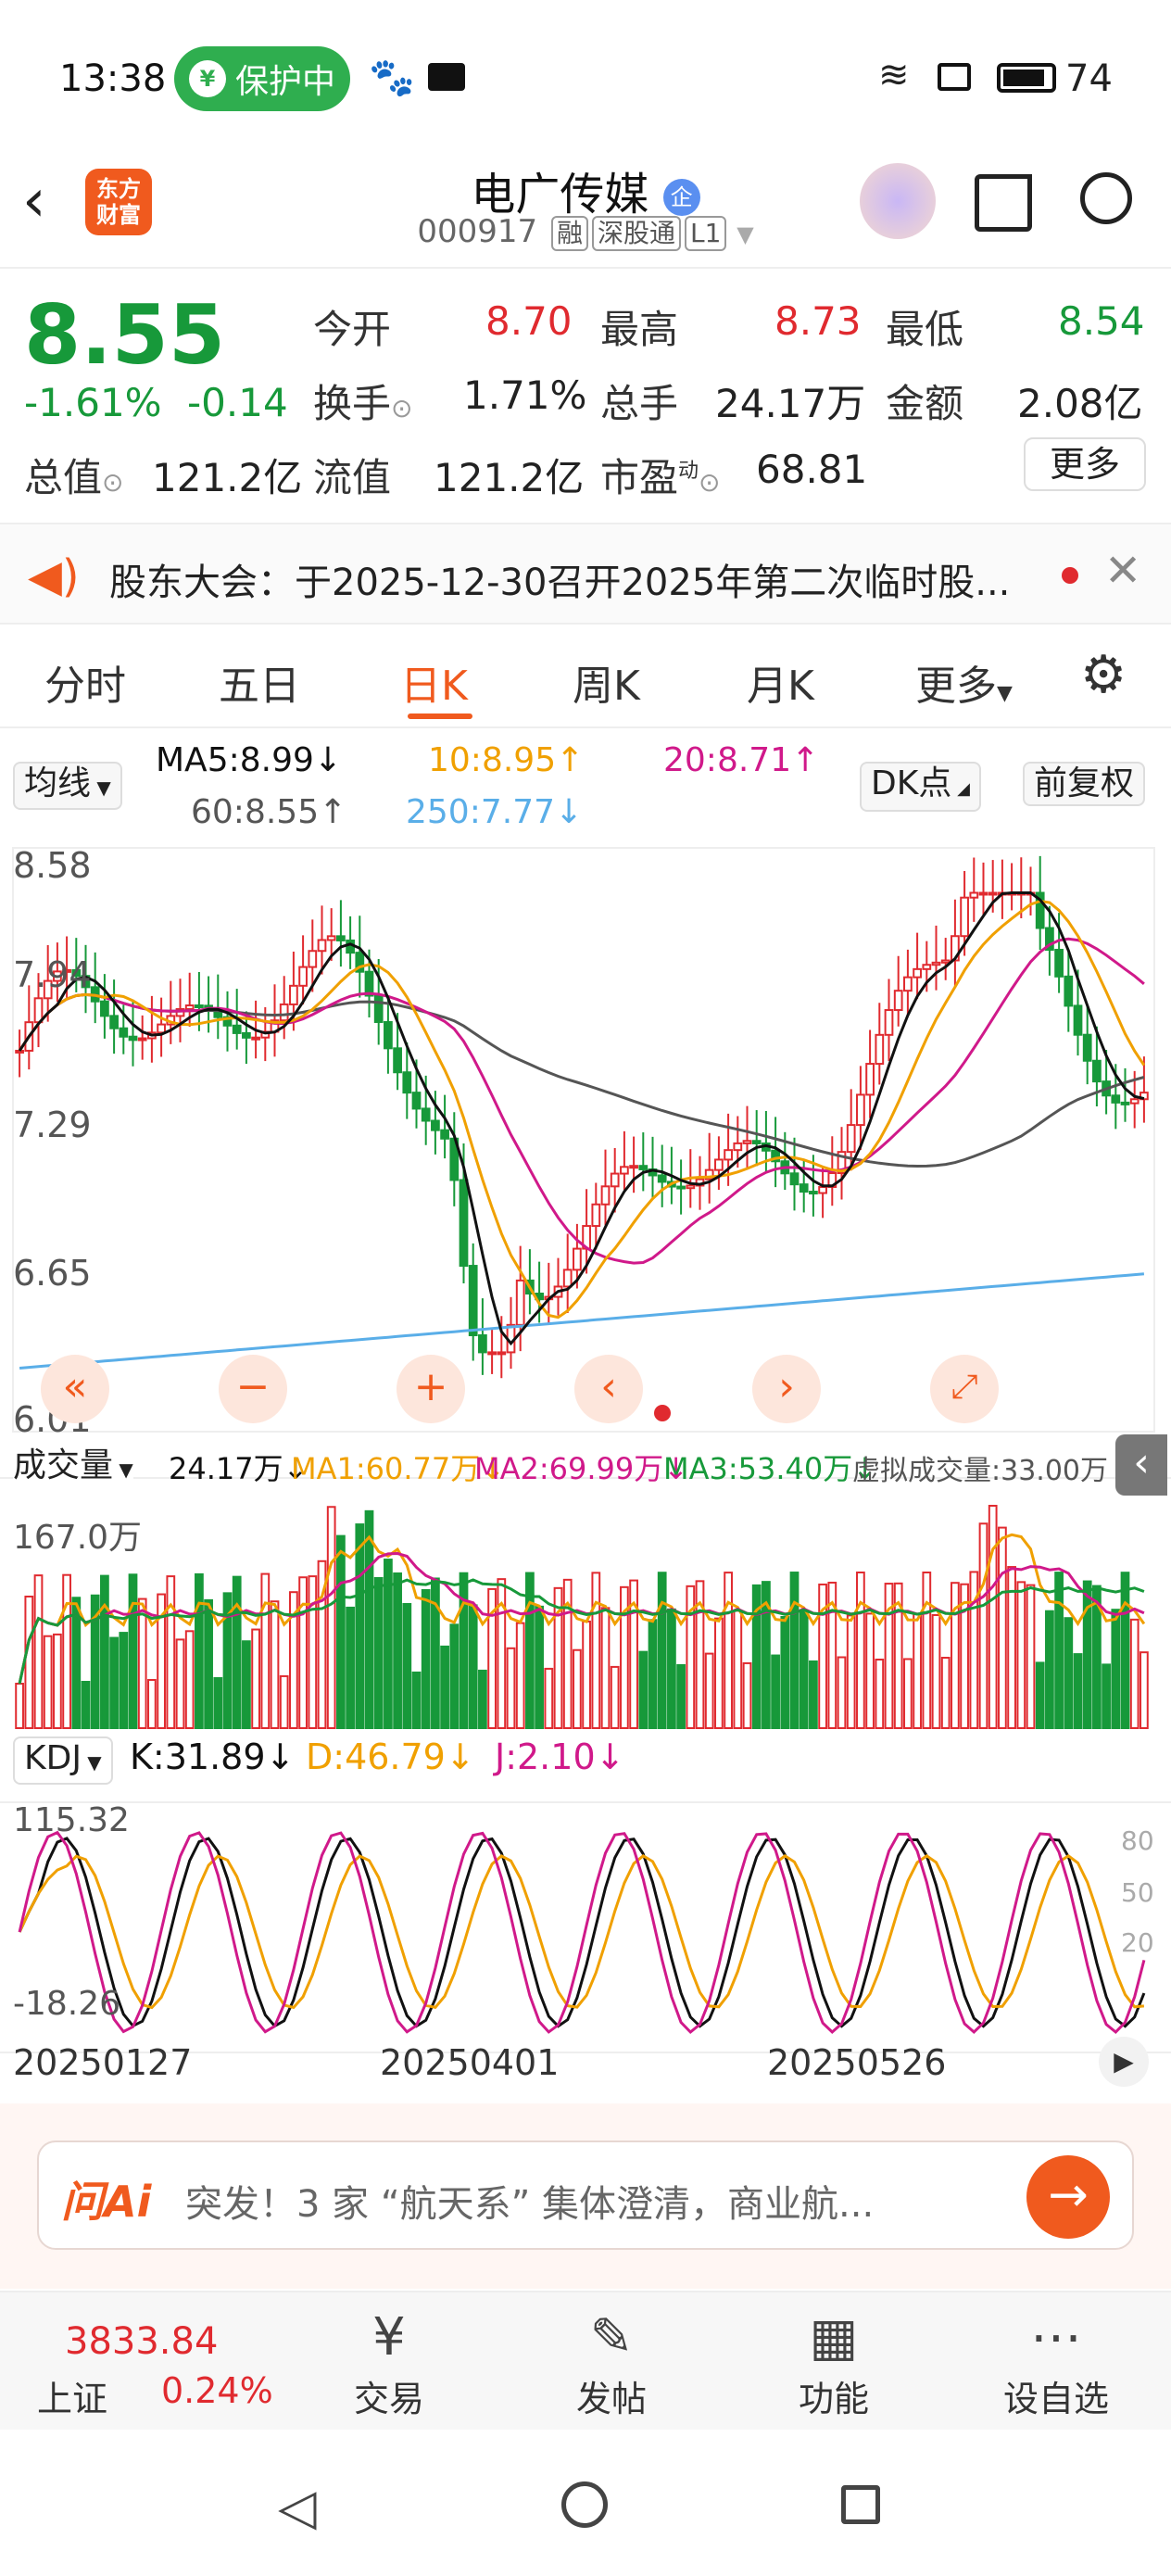  I want to click on more-button: 更多, so click(1085, 464).